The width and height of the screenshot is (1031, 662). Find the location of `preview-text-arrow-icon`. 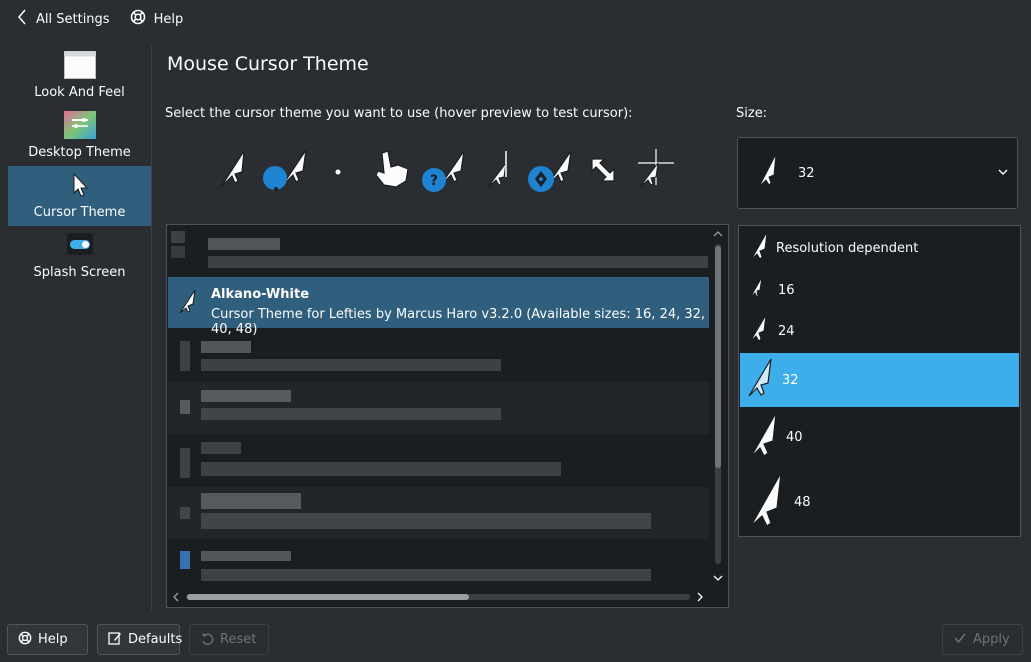

preview-text-arrow-icon is located at coordinates (497, 169).